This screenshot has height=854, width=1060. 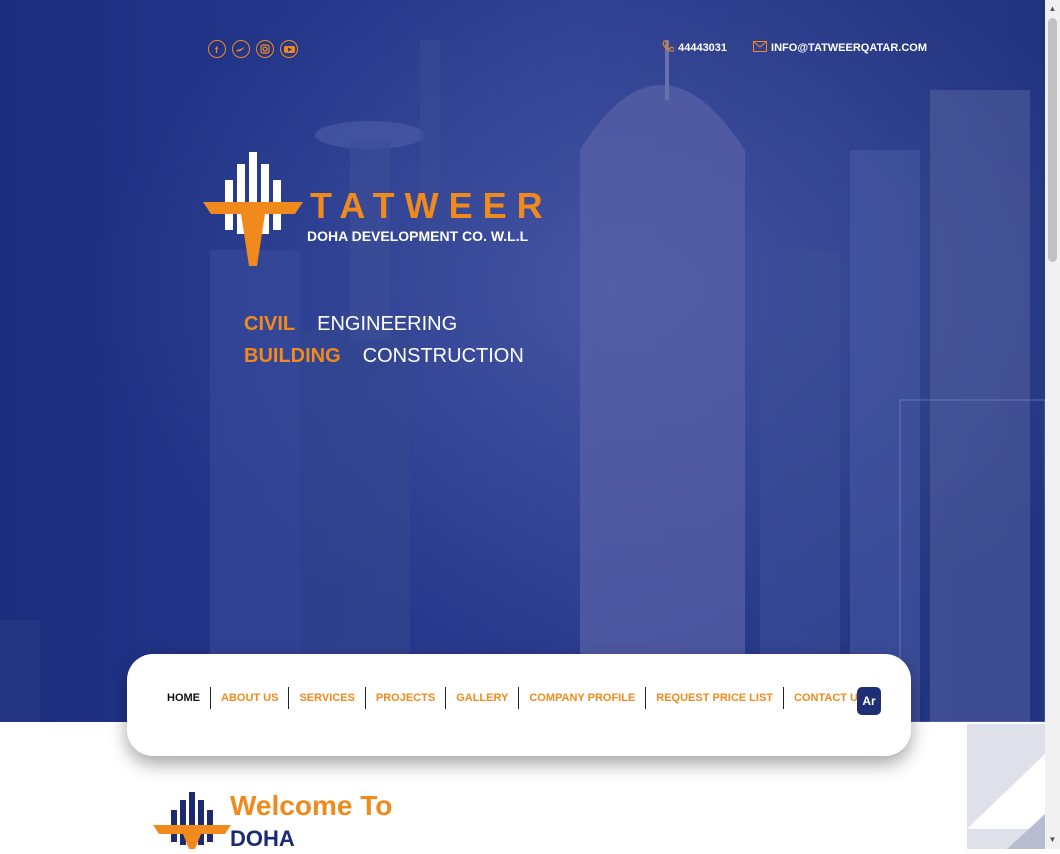 I want to click on phone-contact: 44443031, so click(x=694, y=47).